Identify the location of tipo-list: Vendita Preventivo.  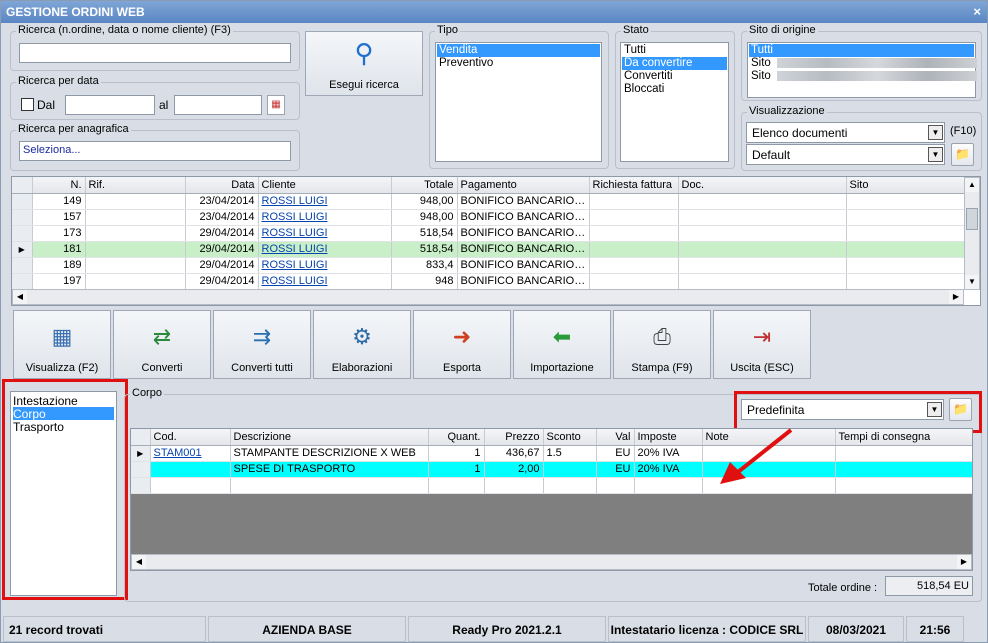
(518, 102).